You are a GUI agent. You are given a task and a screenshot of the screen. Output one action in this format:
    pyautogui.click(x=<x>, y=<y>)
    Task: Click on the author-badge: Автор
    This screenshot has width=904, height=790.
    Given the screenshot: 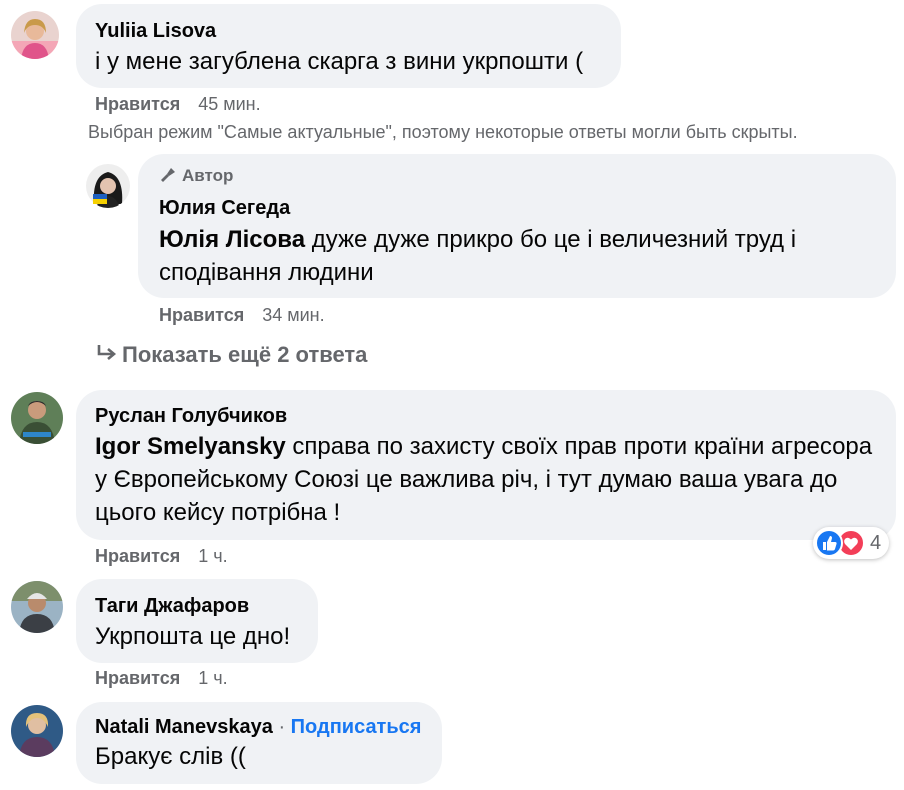 What is the action you would take?
    pyautogui.click(x=196, y=177)
    